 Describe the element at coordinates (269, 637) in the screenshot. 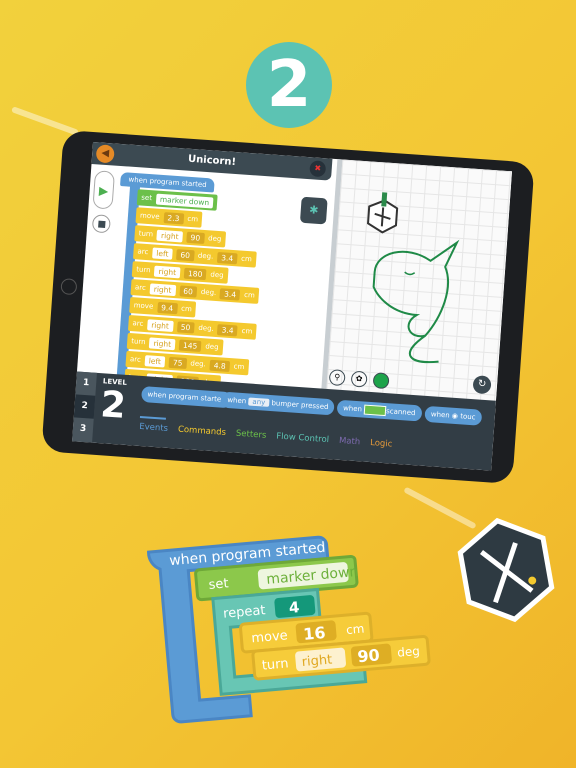

I see `showcase-move-text: move` at that location.